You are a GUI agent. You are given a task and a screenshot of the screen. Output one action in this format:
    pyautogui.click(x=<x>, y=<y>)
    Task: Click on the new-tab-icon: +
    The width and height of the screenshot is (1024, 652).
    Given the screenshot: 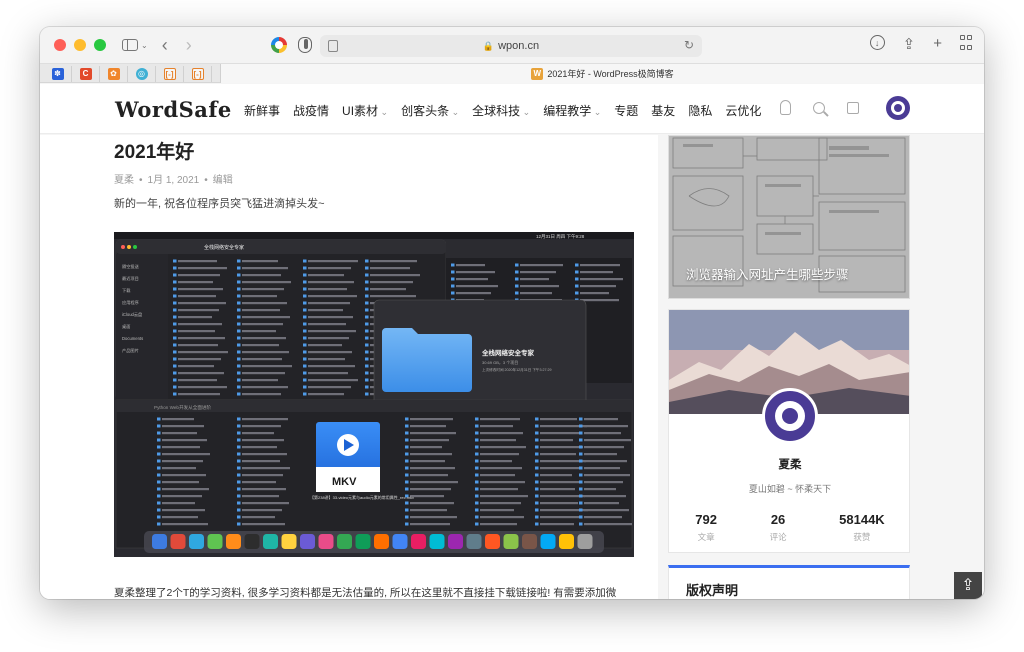 What is the action you would take?
    pyautogui.click(x=937, y=44)
    